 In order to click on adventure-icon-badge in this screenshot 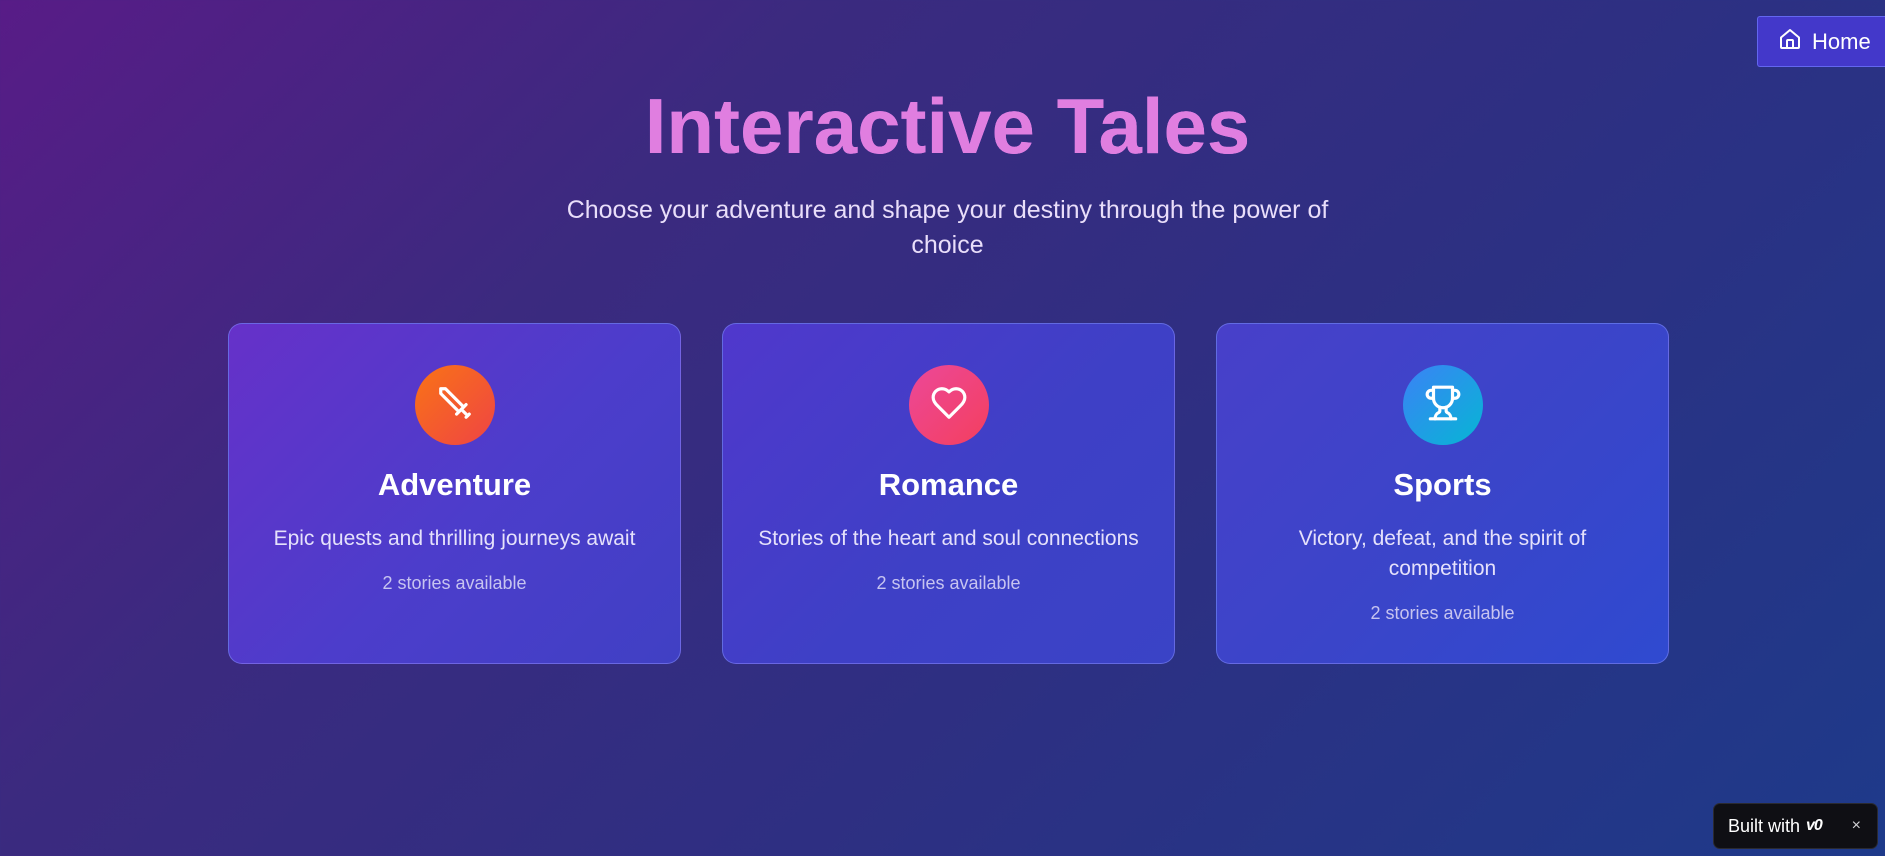, I will do `click(454, 405)`.